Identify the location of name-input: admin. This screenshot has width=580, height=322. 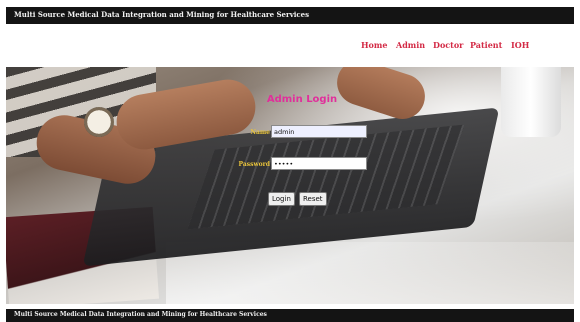
(319, 131).